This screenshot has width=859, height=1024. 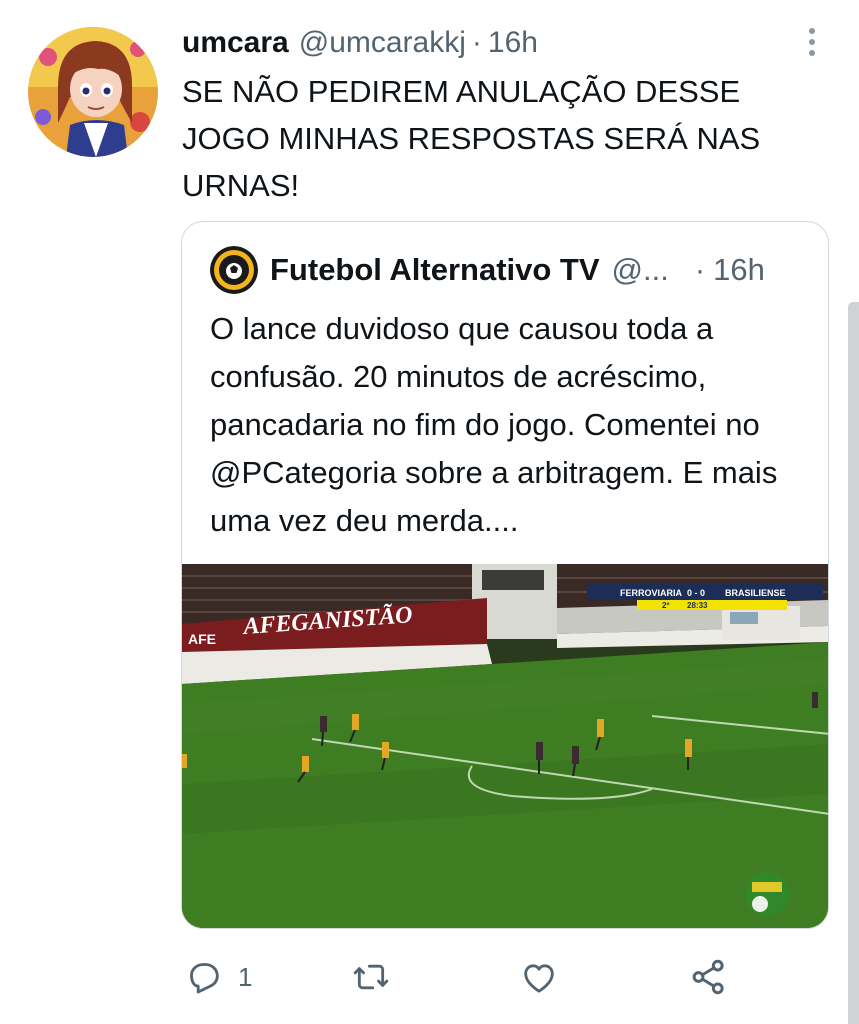 What do you see at coordinates (696, 593) in the screenshot?
I see `scorebug-score: 0 - 0` at bounding box center [696, 593].